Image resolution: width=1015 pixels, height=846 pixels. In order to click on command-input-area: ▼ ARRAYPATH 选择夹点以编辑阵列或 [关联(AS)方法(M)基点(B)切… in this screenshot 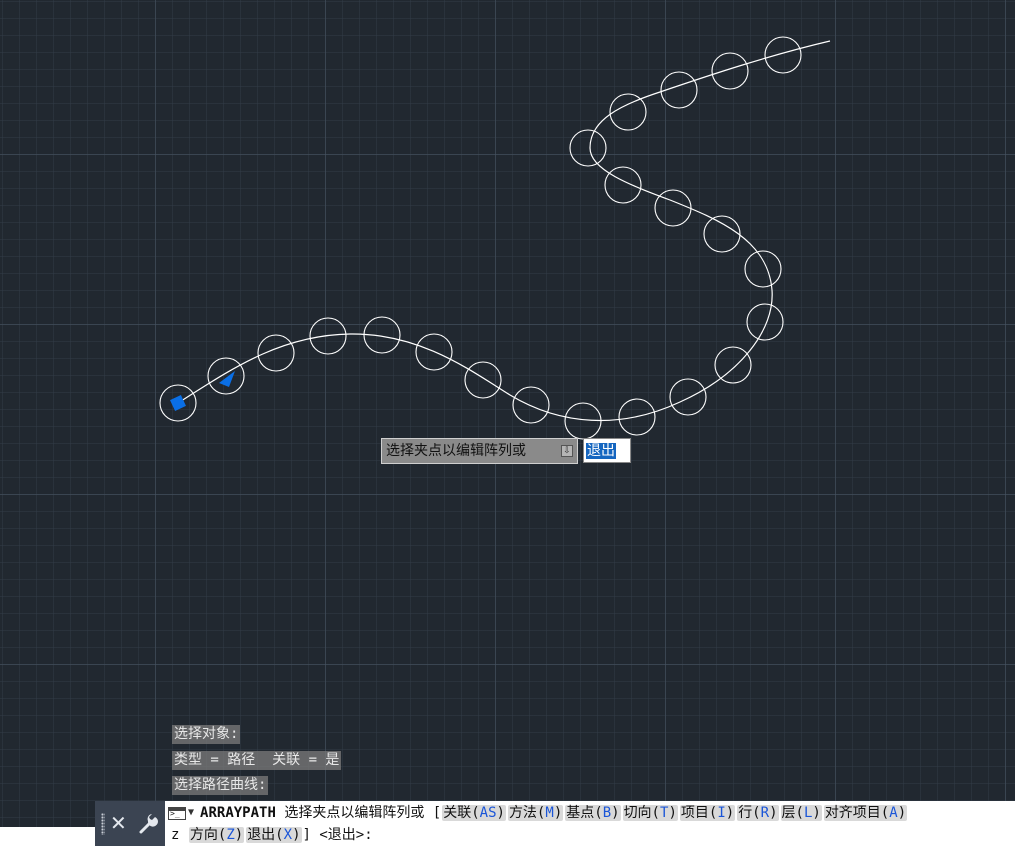, I will do `click(590, 823)`.